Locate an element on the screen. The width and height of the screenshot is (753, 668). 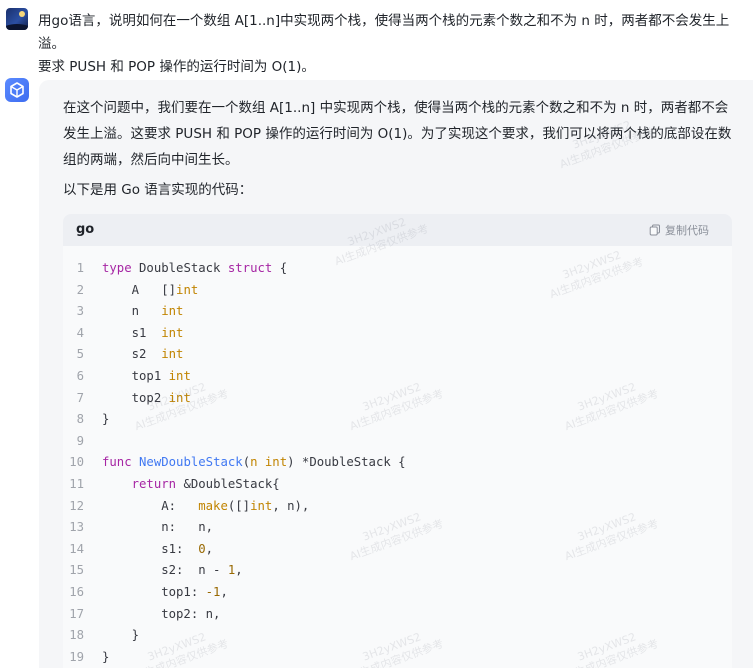
copy-icon is located at coordinates (655, 230).